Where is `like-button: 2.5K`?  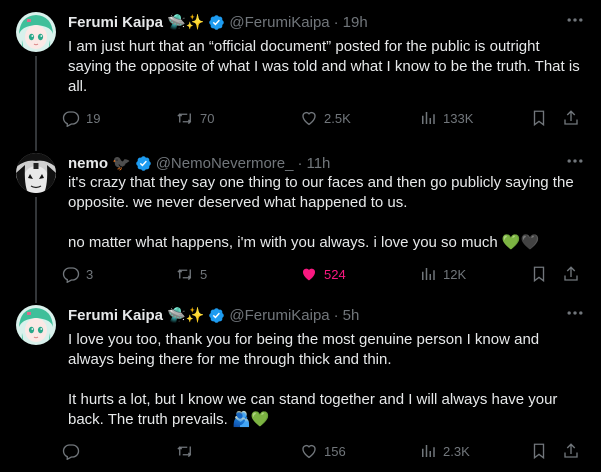
like-button: 2.5K is located at coordinates (325, 118).